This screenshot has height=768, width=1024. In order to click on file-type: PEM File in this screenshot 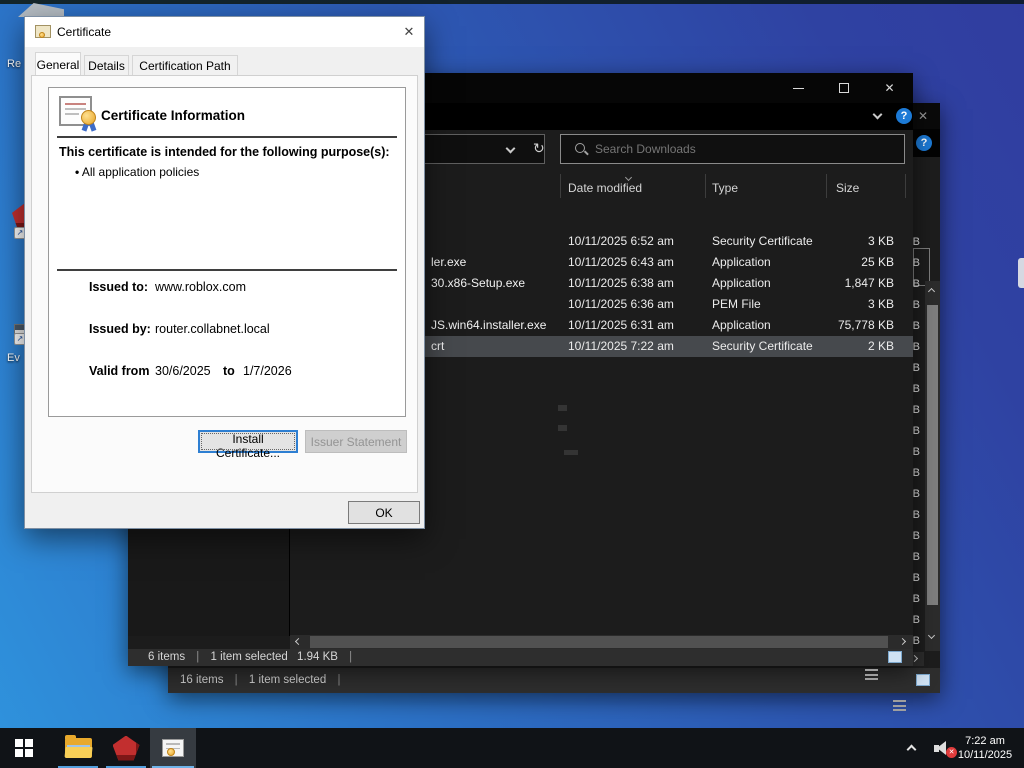, I will do `click(736, 304)`.